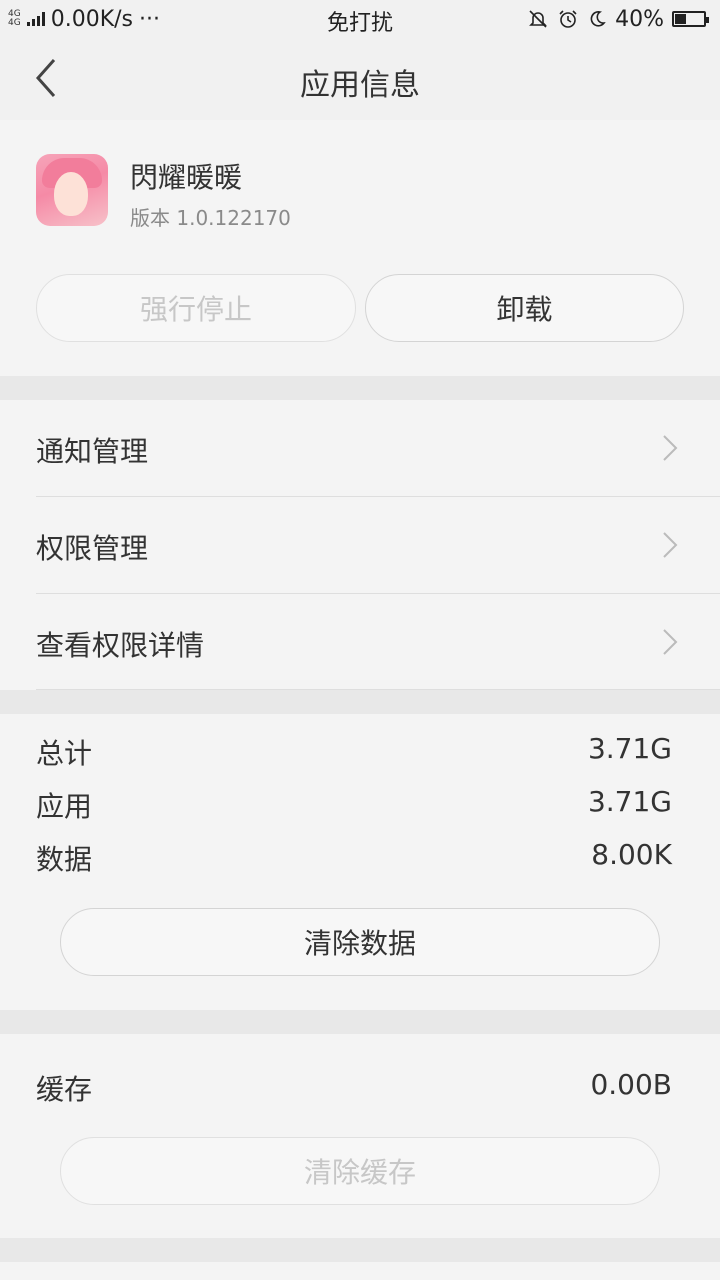  I want to click on clear-cache-button: 清除缓存, so click(360, 1171).